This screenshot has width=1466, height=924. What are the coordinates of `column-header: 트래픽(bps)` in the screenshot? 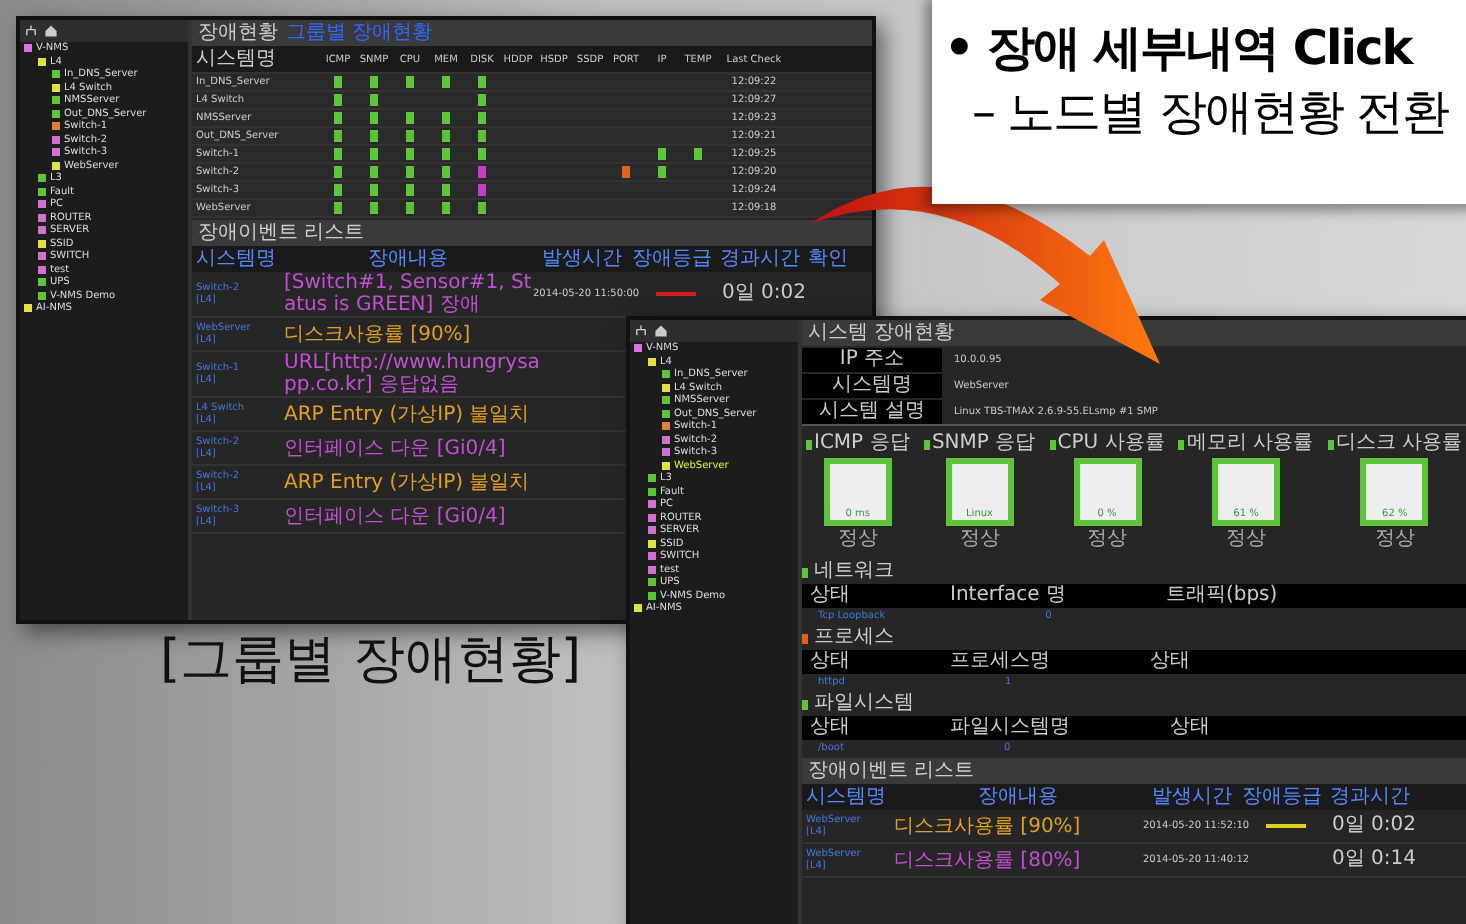 It's located at (1221, 596).